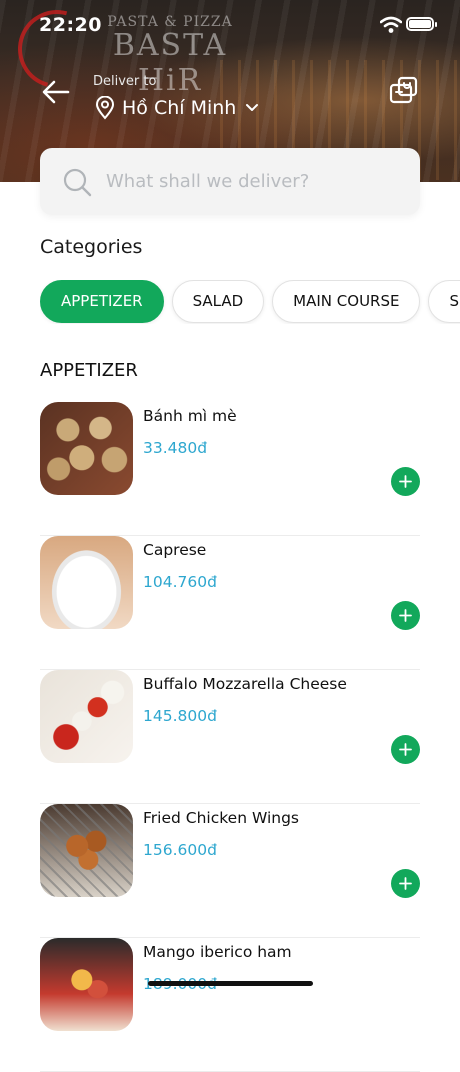 The height and width of the screenshot is (1072, 460). Describe the element at coordinates (421, 24) in the screenshot. I see `battery-icon` at that location.